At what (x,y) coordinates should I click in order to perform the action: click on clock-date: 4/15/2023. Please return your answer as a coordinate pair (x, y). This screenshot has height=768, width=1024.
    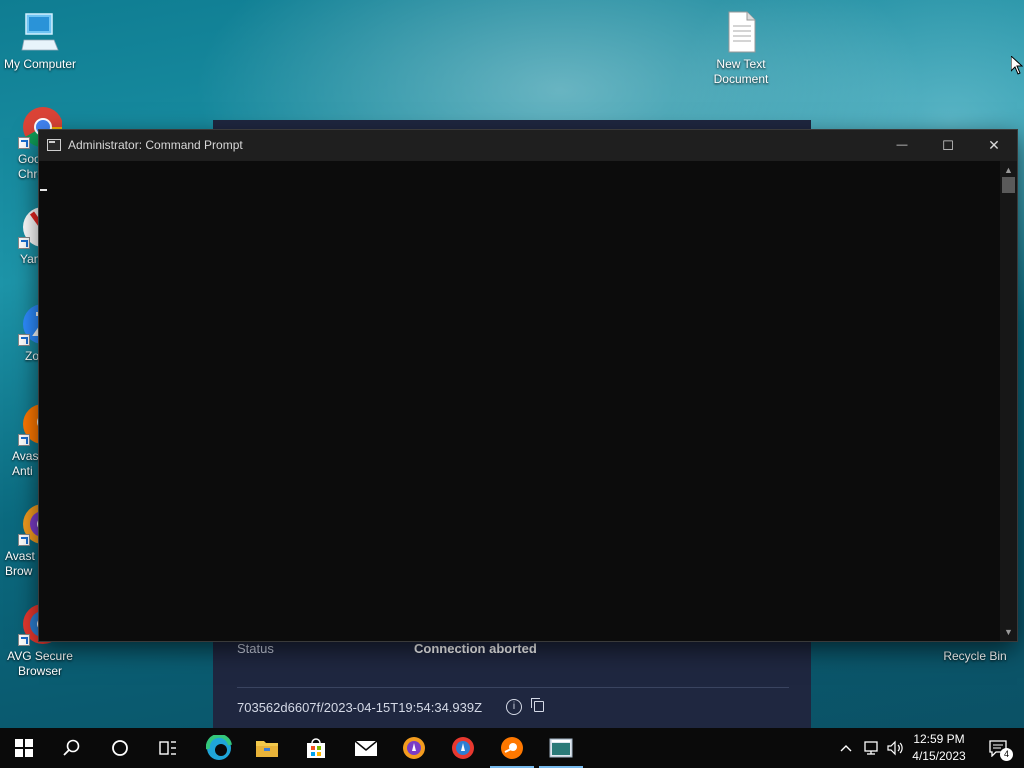
    Looking at the image, I should click on (939, 756).